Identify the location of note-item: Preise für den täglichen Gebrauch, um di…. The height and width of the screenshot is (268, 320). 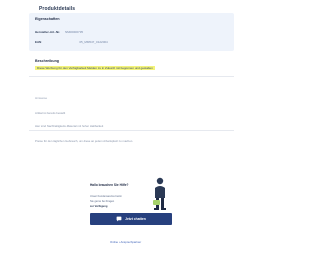
(84, 141).